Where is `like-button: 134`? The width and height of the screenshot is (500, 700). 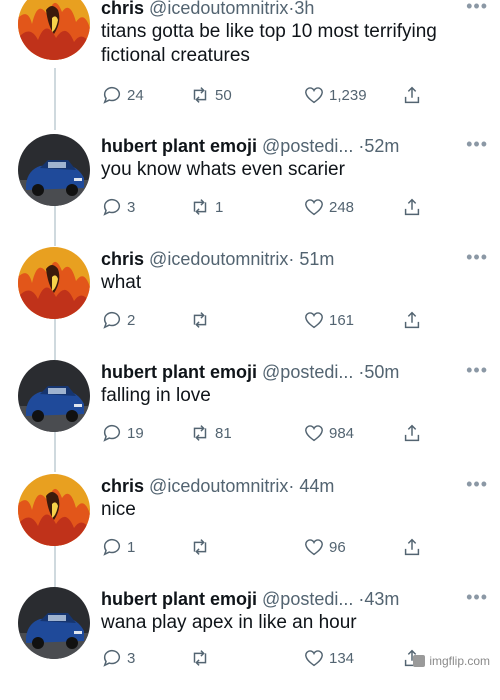
like-button: 134 is located at coordinates (328, 658).